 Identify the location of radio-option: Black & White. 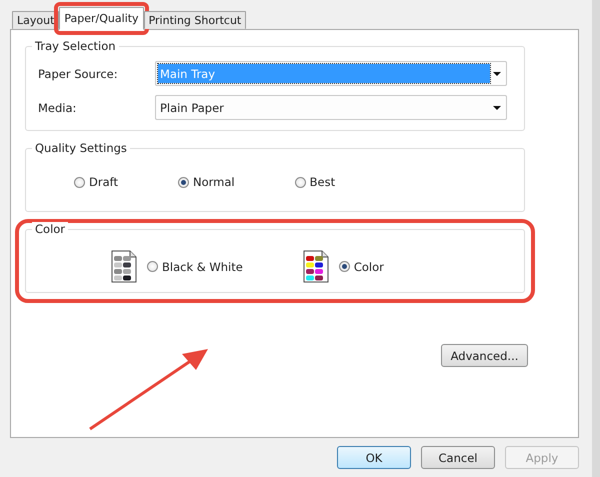
(195, 267).